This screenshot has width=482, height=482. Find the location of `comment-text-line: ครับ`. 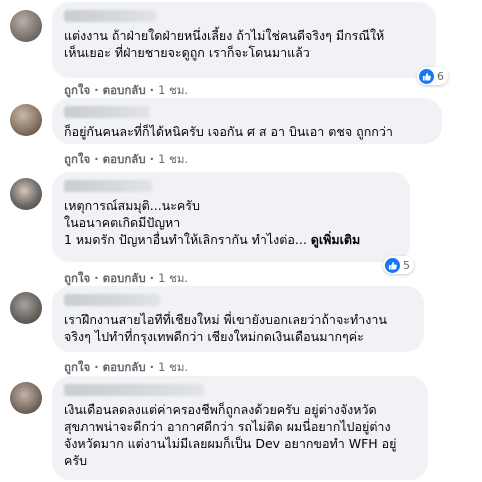

comment-text-line: ครับ is located at coordinates (76, 460).